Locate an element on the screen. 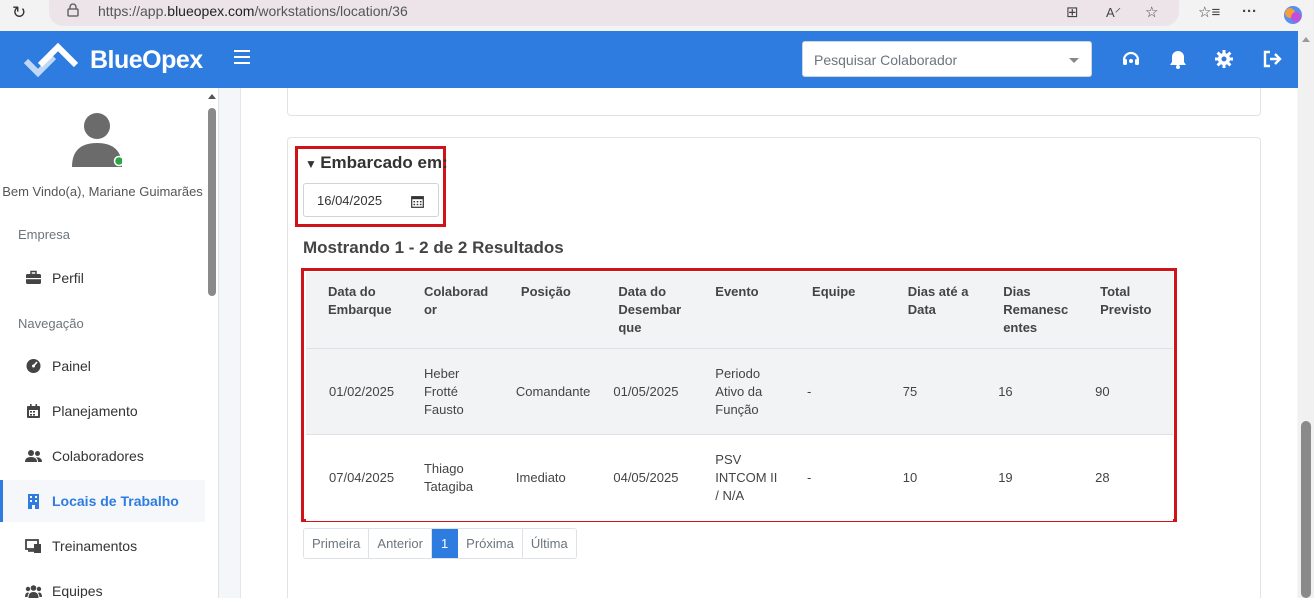  table-cell: 28 is located at coordinates (1125, 477).